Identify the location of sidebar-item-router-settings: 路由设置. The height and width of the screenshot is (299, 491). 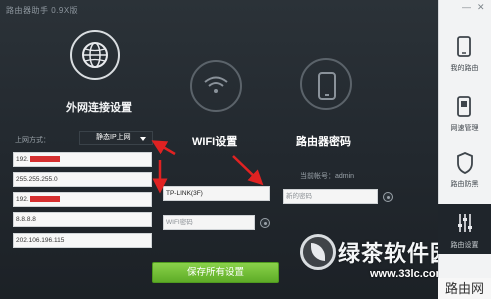
(464, 229).